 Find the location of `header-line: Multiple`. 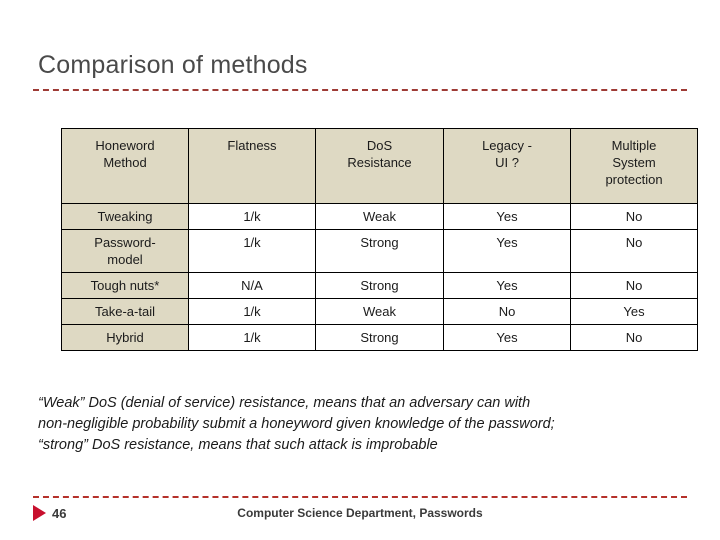

header-line: Multiple is located at coordinates (634, 145).